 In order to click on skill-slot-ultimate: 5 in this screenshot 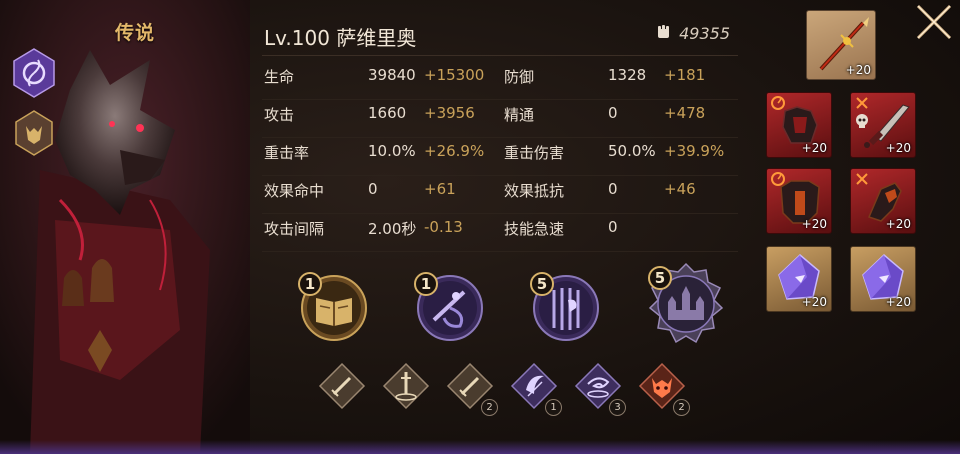, I will do `click(686, 304)`.